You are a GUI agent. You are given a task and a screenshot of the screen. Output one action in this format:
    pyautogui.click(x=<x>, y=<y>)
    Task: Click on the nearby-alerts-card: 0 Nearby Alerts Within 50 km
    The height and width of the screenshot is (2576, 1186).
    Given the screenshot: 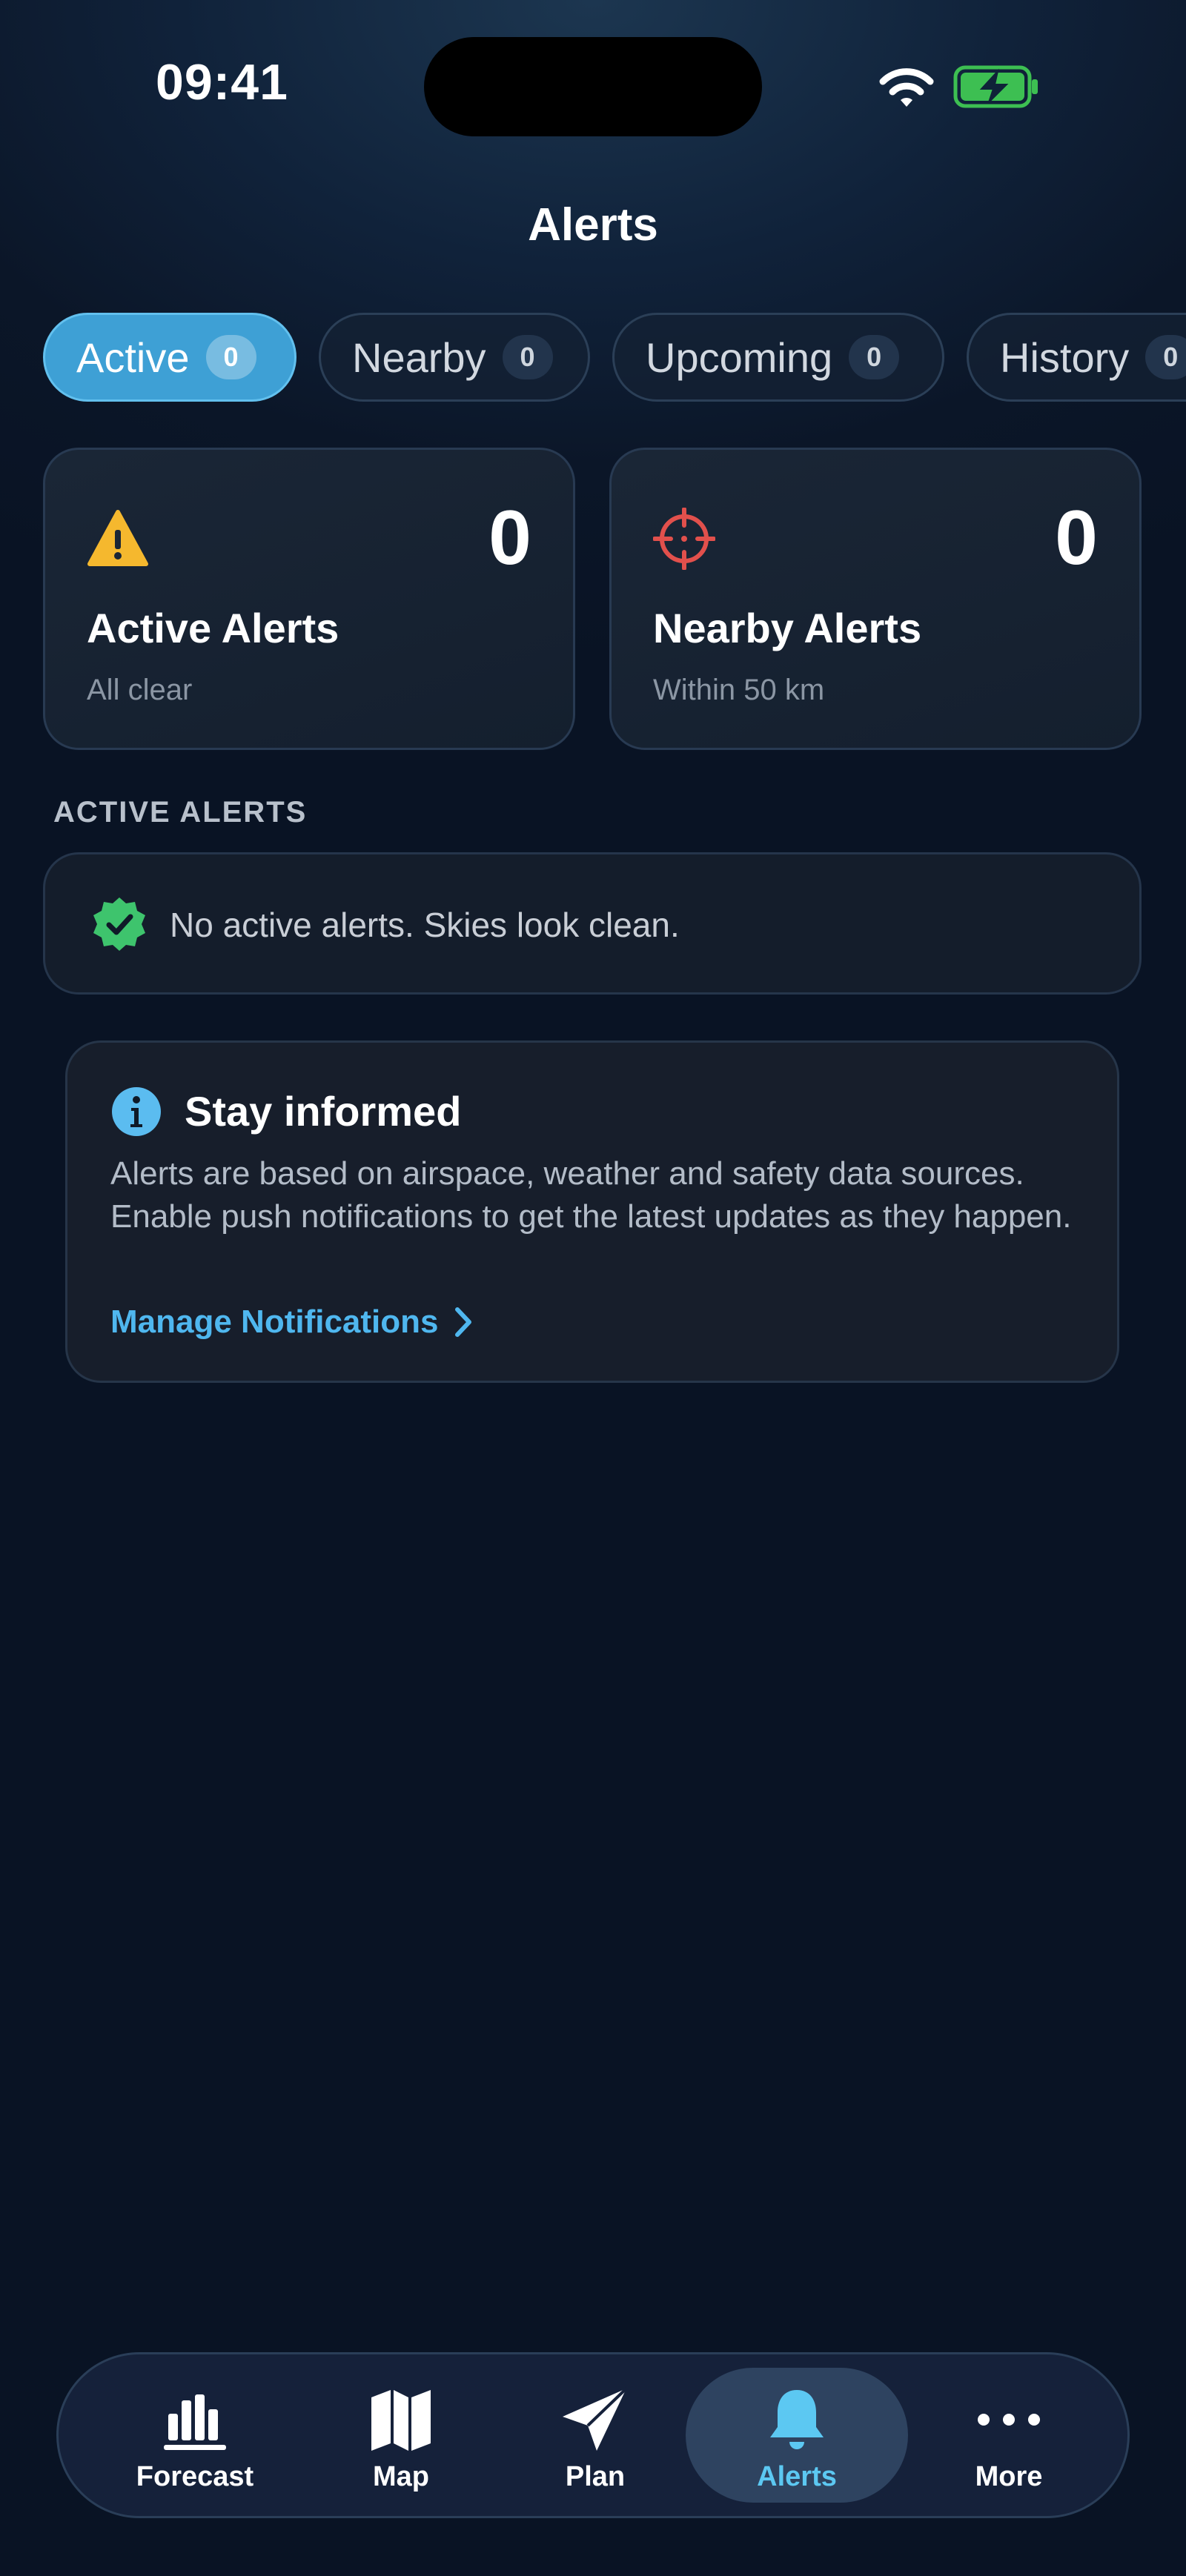 What is the action you would take?
    pyautogui.click(x=875, y=599)
    